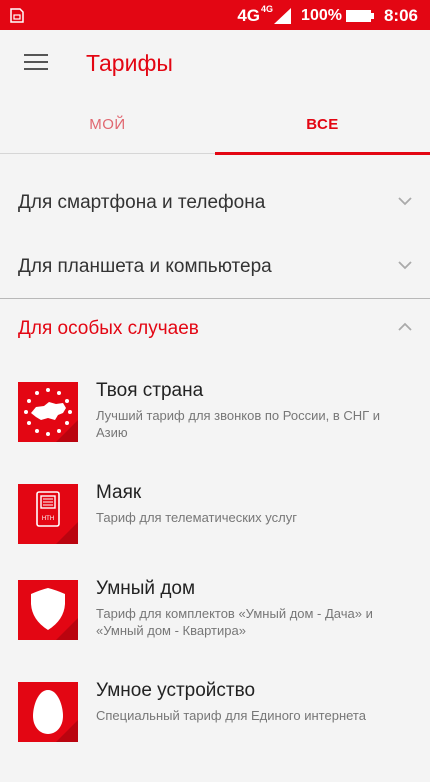 Image resolution: width=430 pixels, height=782 pixels. I want to click on app-bar: Тарифы, so click(215, 64).